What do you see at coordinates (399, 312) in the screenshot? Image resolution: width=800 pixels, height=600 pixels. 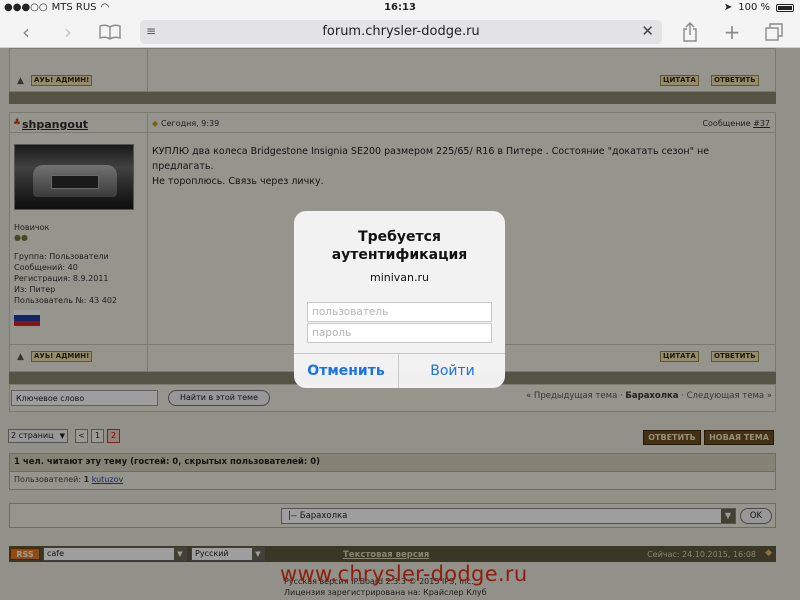 I see `username-field` at bounding box center [399, 312].